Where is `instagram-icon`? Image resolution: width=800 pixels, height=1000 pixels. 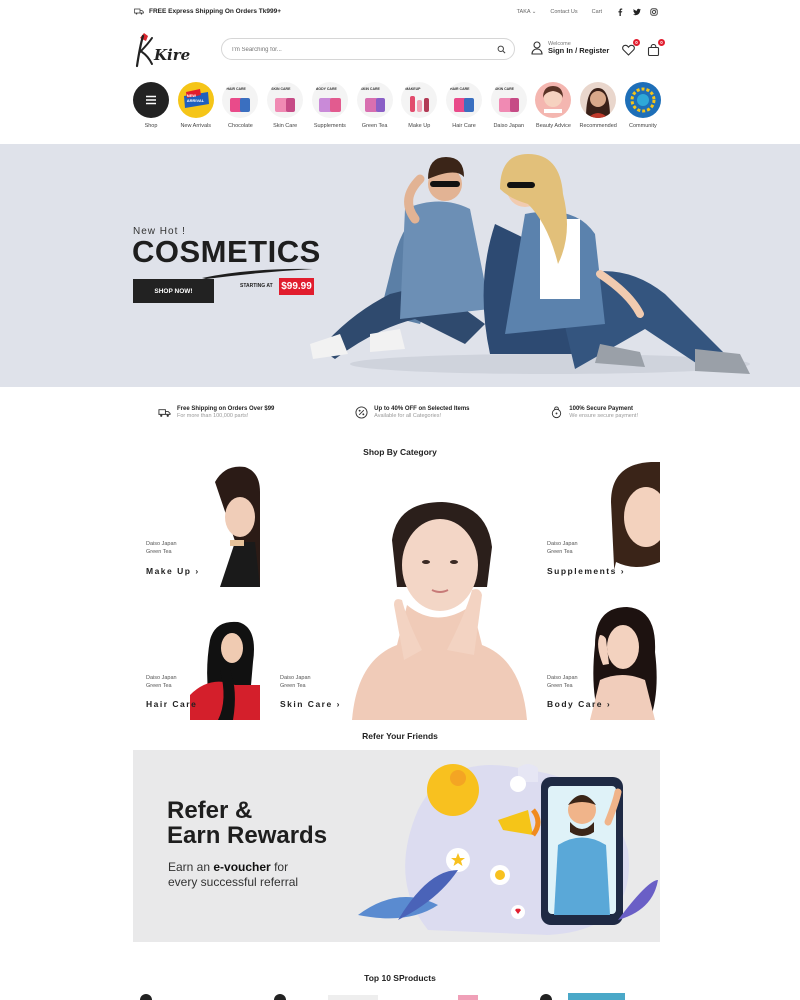
instagram-icon is located at coordinates (654, 12).